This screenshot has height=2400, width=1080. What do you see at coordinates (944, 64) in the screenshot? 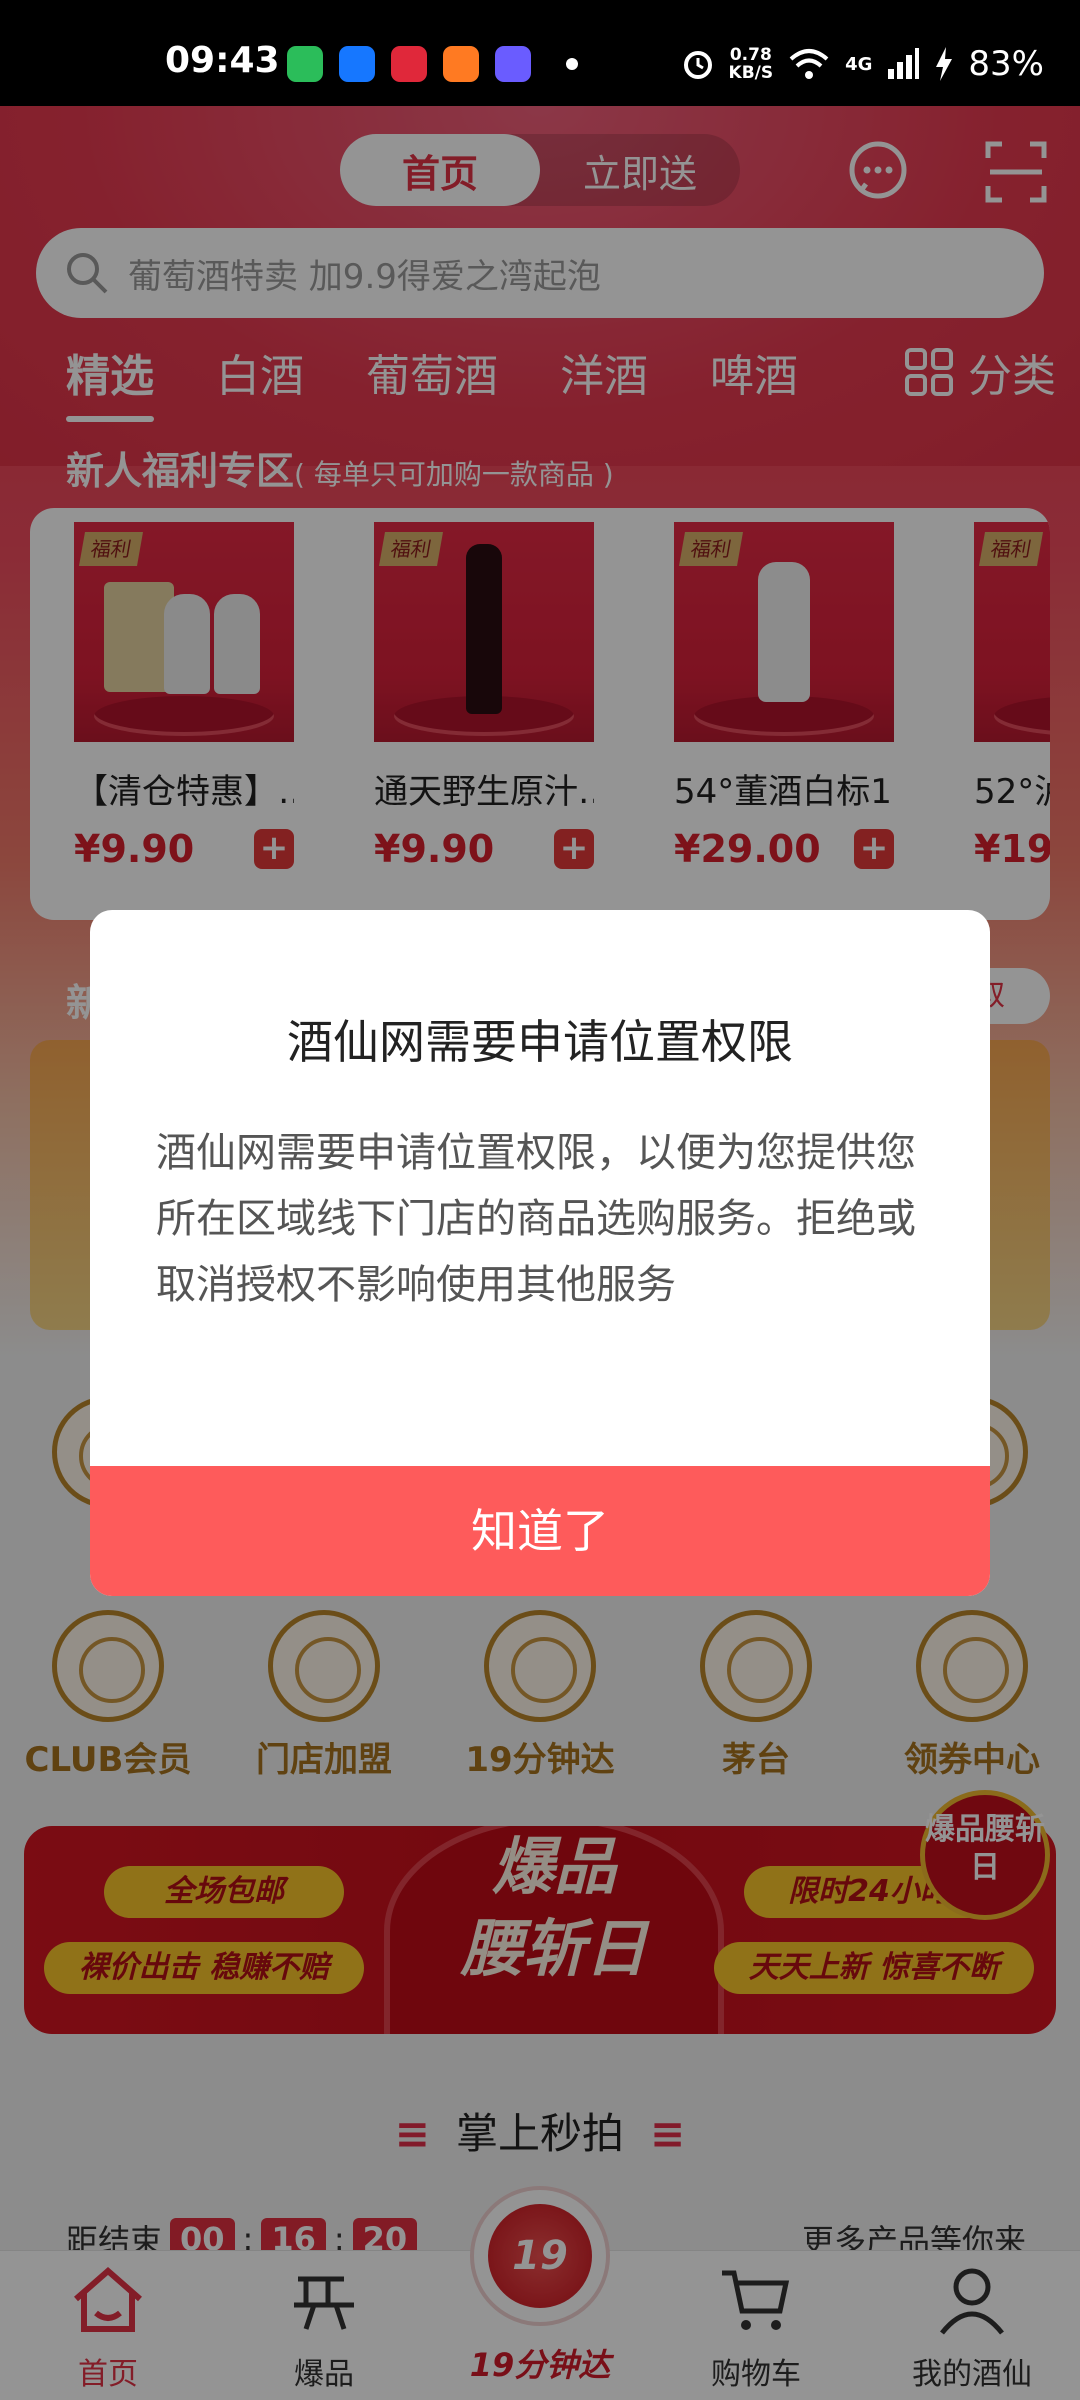
I see `charging-icon` at bounding box center [944, 64].